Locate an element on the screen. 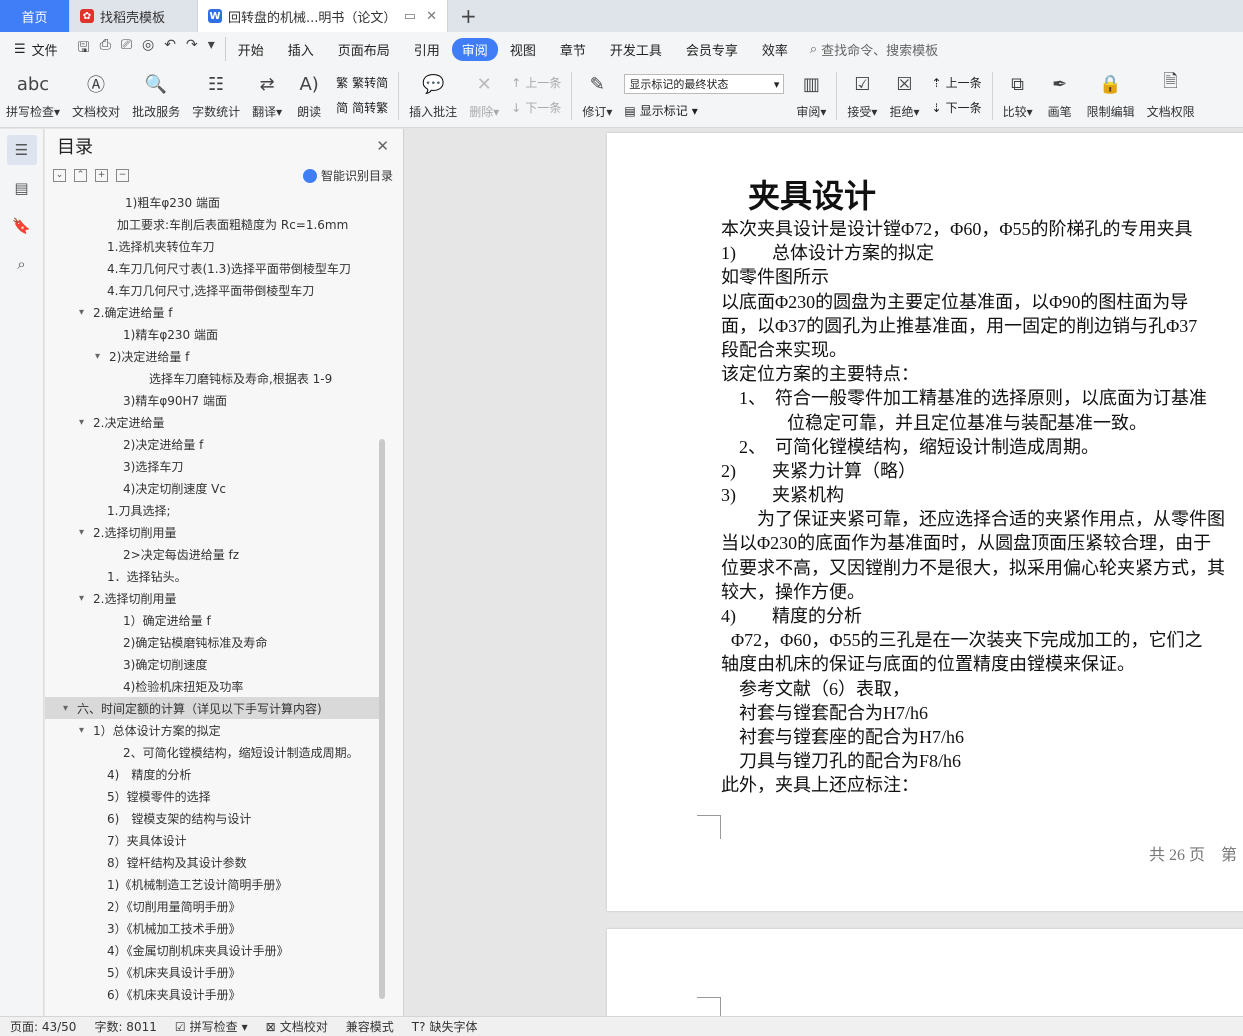 The image size is (1243, 1036). revise-button: ✎ 修订▾ is located at coordinates (597, 95).